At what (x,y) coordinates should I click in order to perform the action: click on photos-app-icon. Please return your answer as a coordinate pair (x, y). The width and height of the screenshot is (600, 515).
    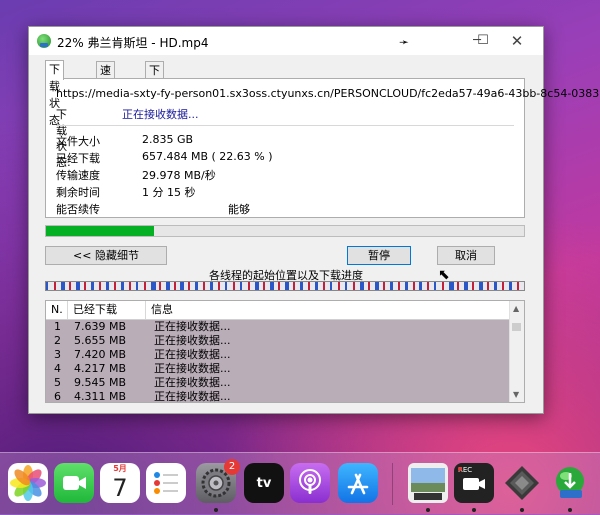
    Looking at the image, I should click on (28, 483).